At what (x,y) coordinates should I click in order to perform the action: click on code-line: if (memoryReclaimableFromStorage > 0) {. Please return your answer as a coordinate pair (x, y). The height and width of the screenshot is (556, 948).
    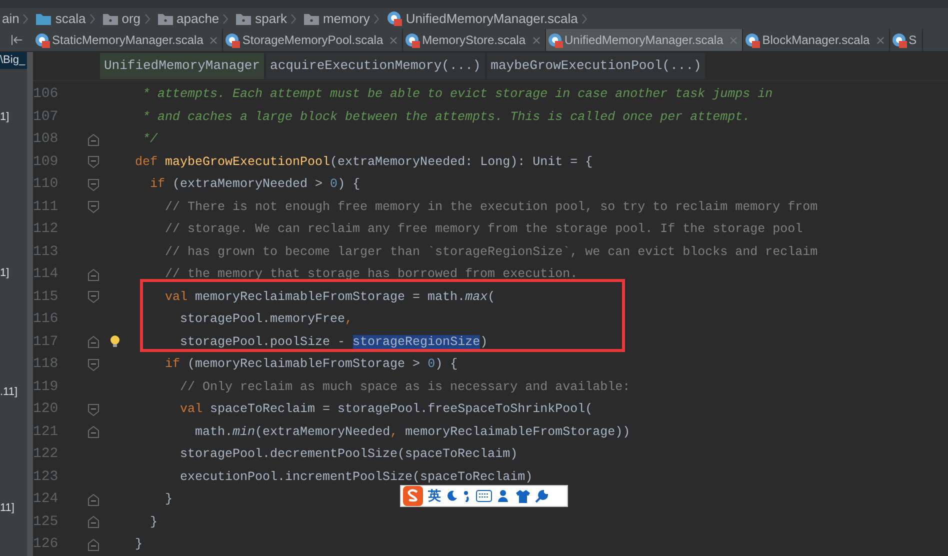
    Looking at the image, I should click on (311, 365).